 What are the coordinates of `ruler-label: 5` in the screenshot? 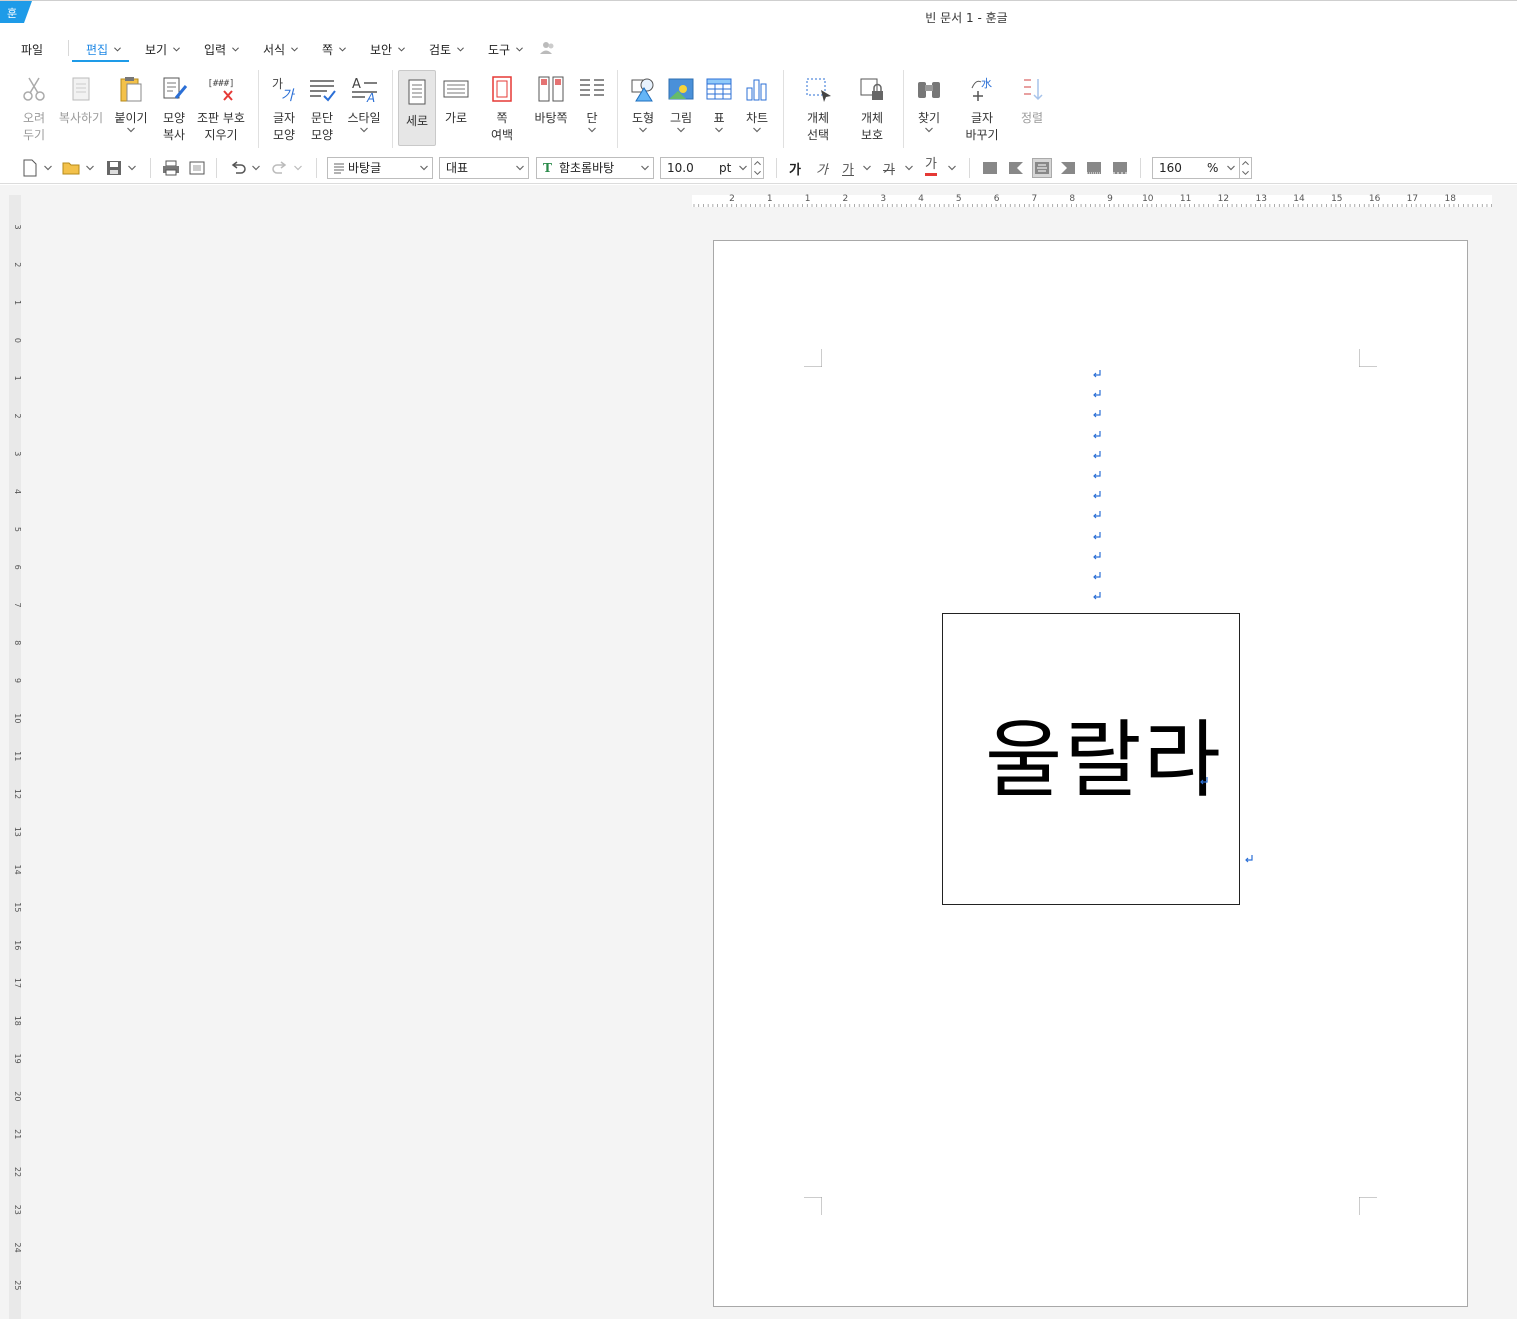 It's located at (959, 199).